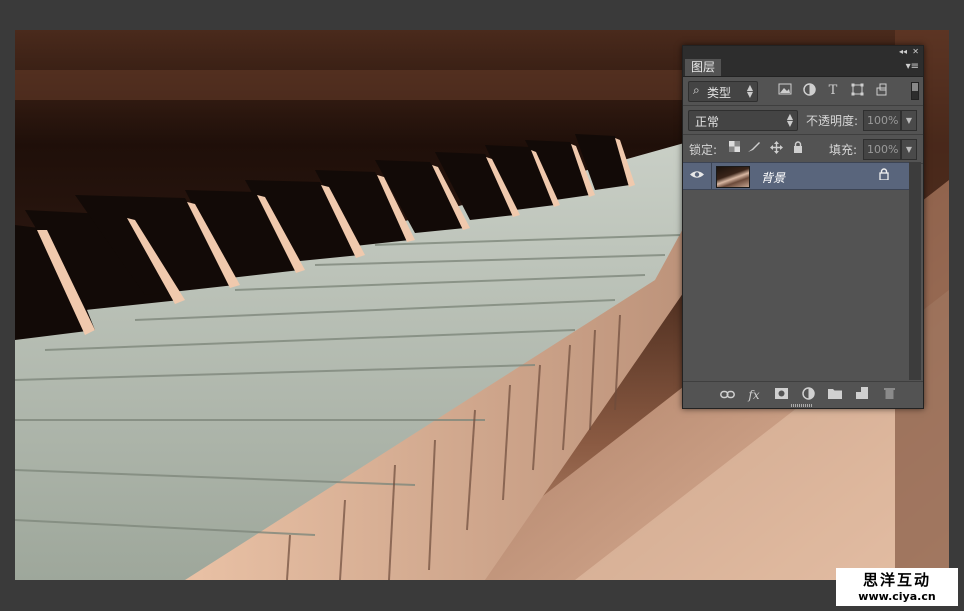  I want to click on collapse-panel-icon: ◂◂, so click(903, 52).